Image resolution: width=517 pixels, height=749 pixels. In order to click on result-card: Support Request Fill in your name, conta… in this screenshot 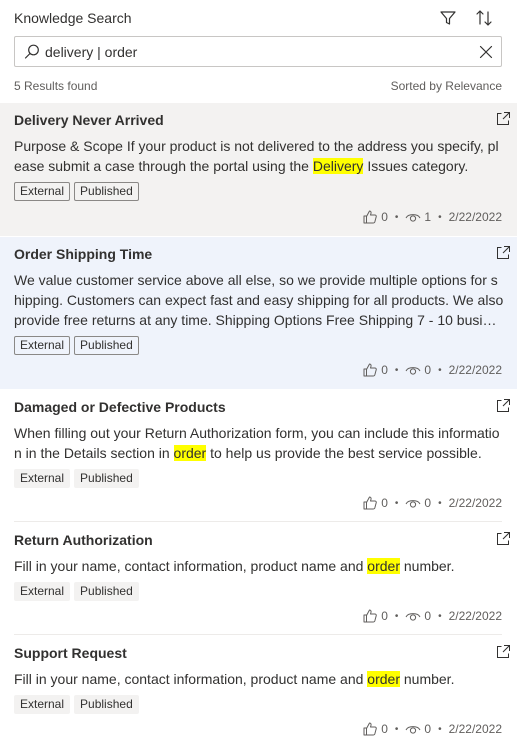, I will do `click(258, 692)`.